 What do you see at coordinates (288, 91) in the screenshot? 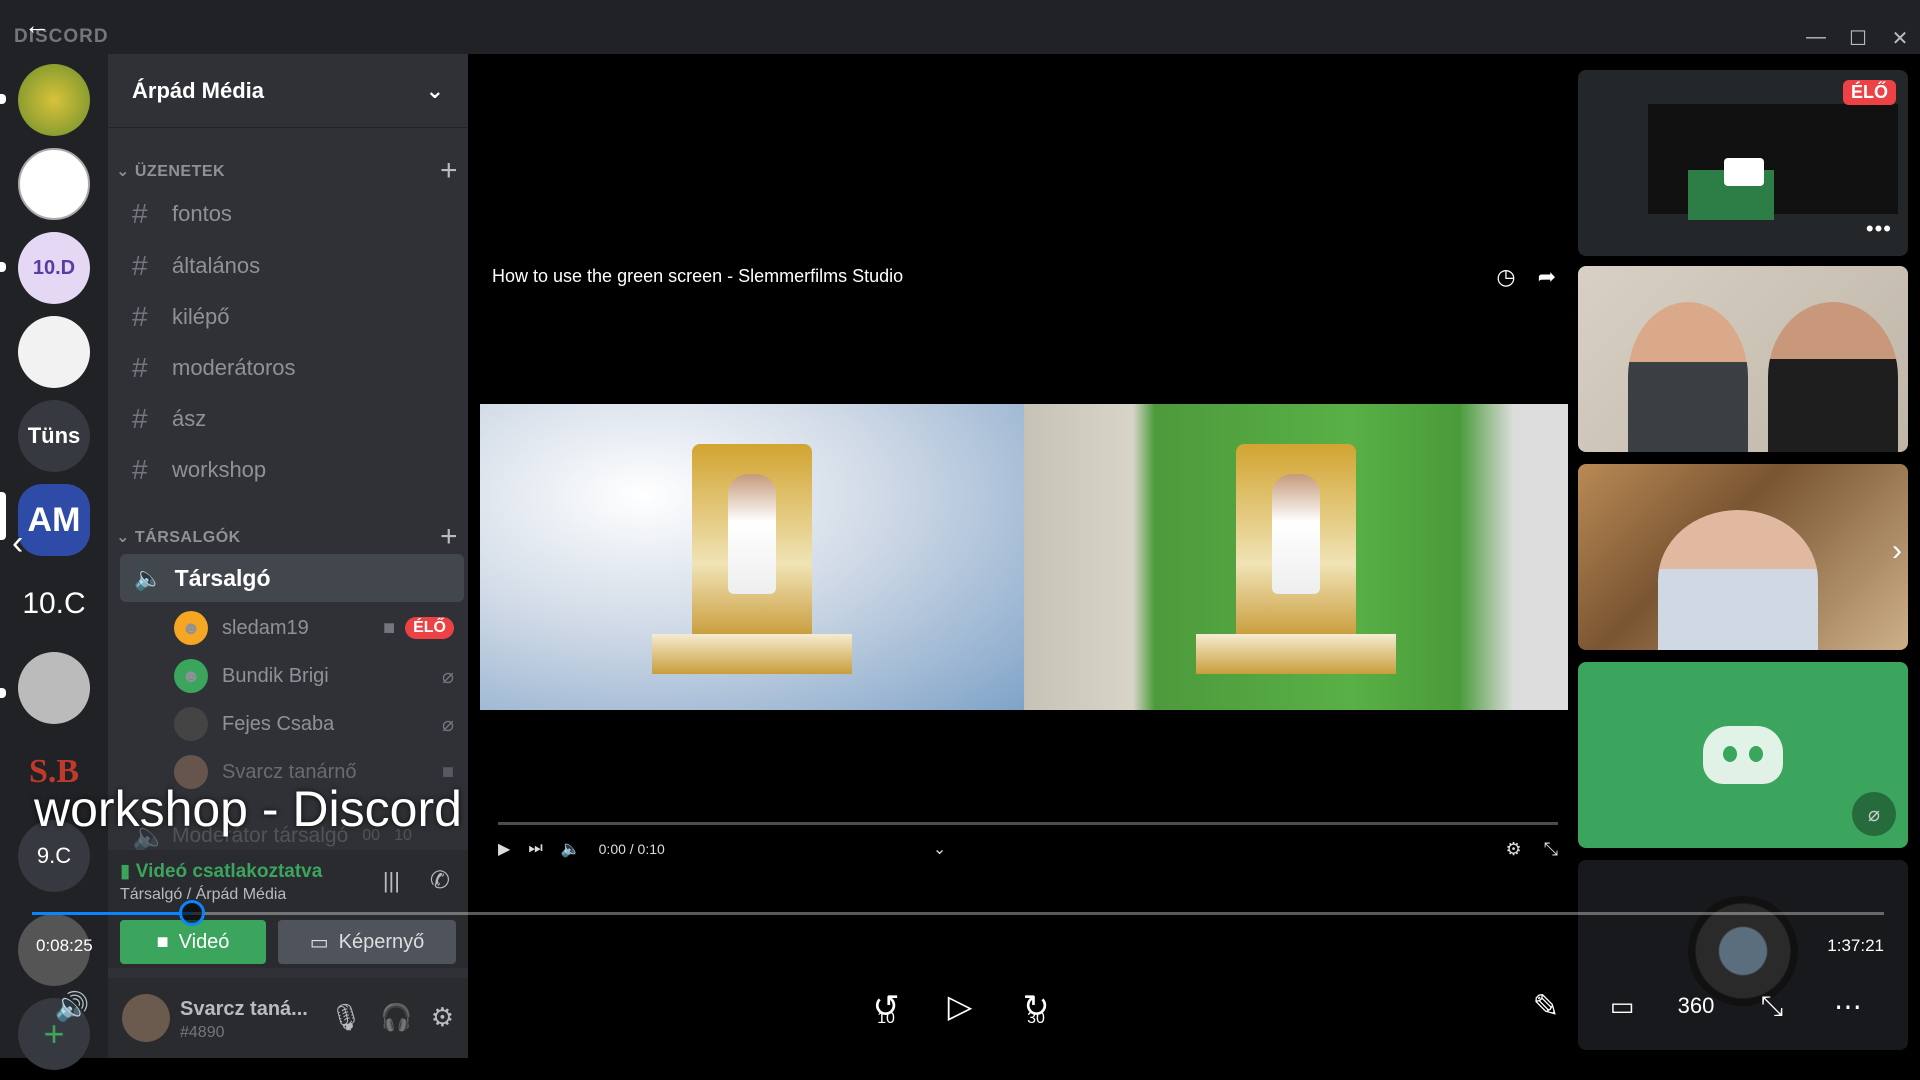
I see `server-header: Árpád Média ⌄` at bounding box center [288, 91].